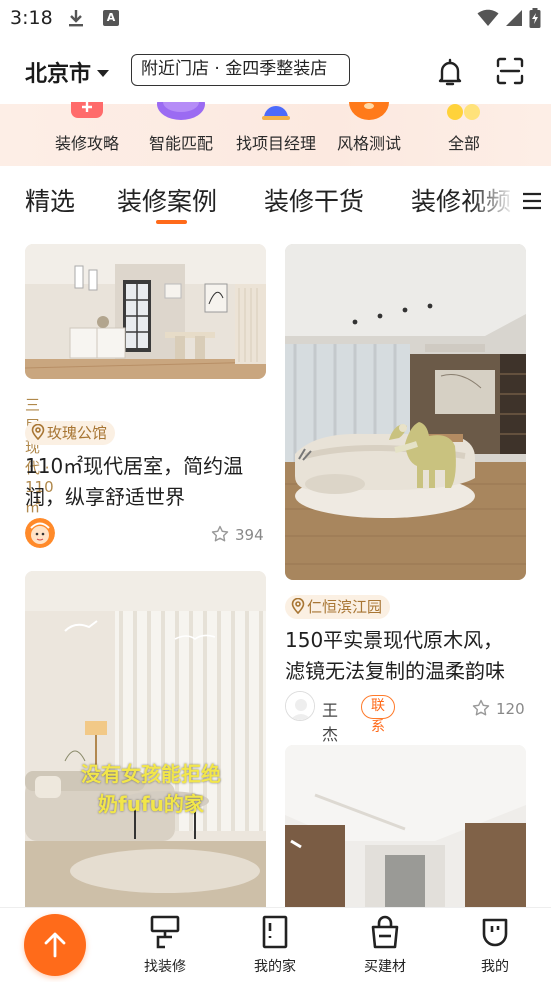  I want to click on find-decor-icon, so click(165, 932).